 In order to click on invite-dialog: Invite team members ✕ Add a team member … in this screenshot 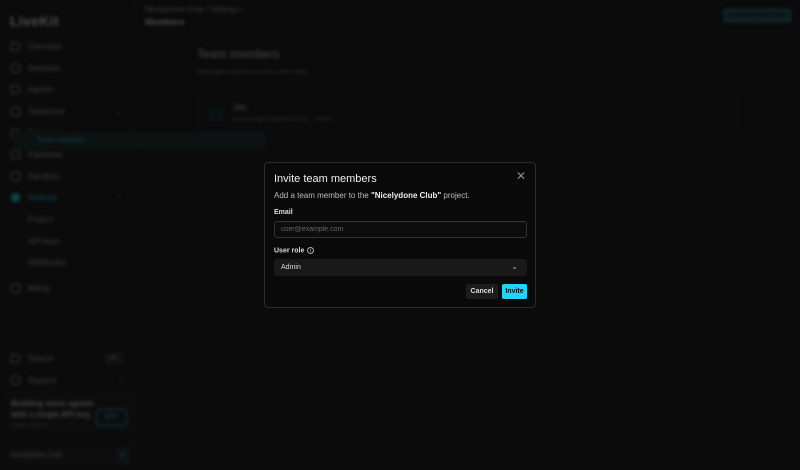, I will do `click(400, 235)`.